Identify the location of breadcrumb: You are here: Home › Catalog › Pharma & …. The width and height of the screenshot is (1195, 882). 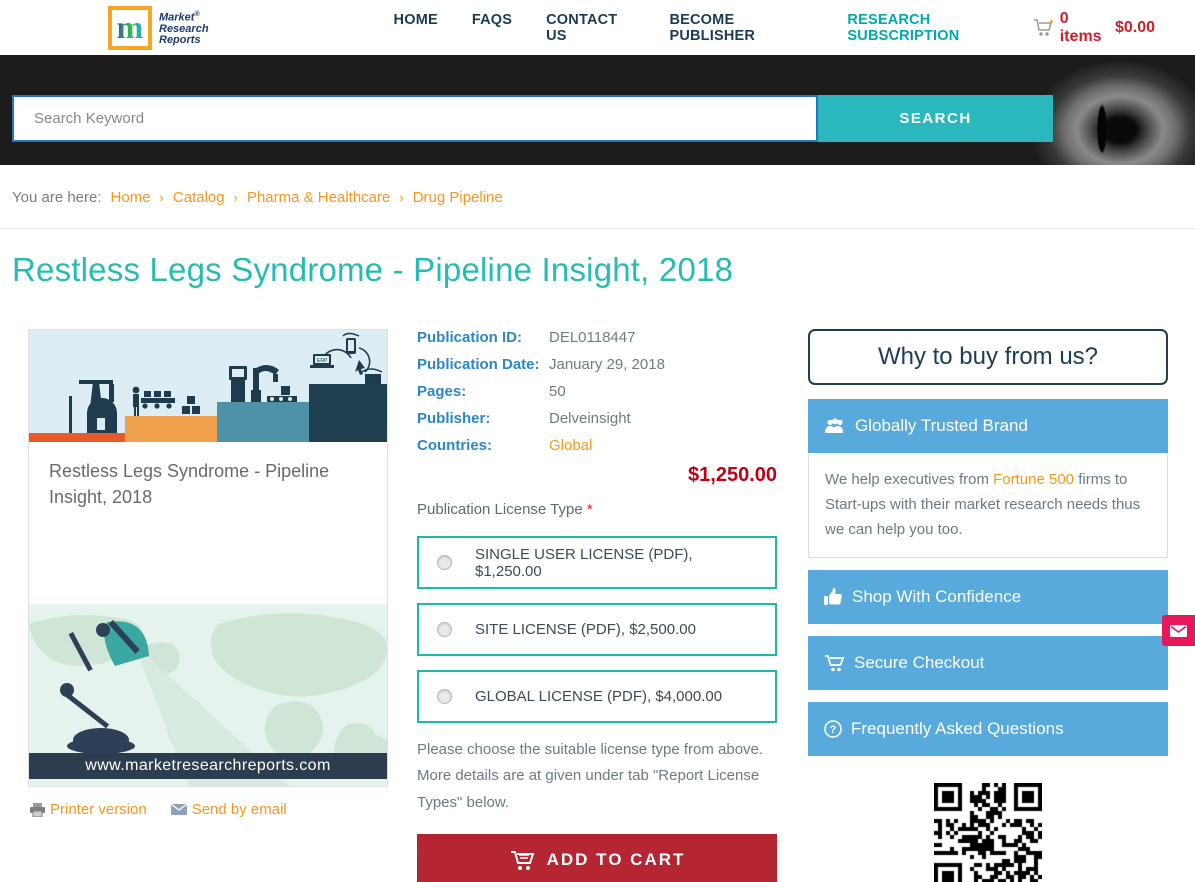
(597, 185).